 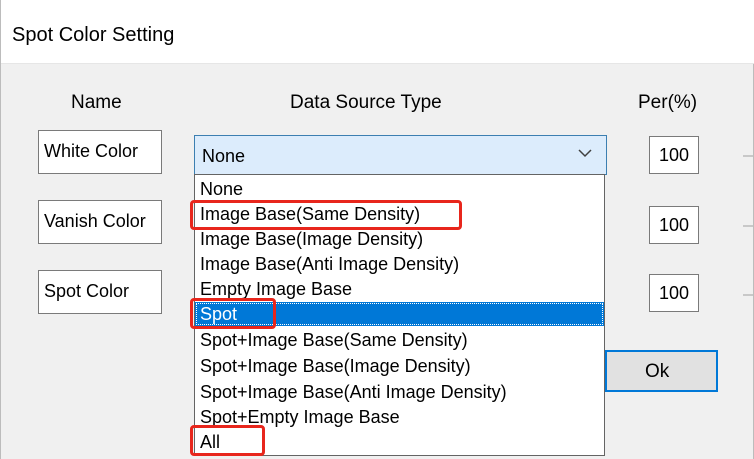 I want to click on vanish-color-per-field: 100, so click(x=674, y=225).